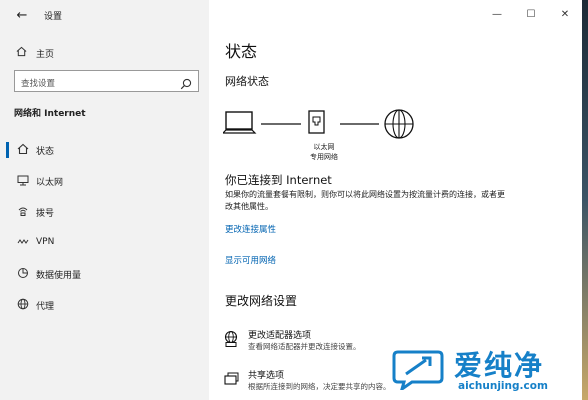  I want to click on watermark-brand: 爱纯净, so click(499, 365).